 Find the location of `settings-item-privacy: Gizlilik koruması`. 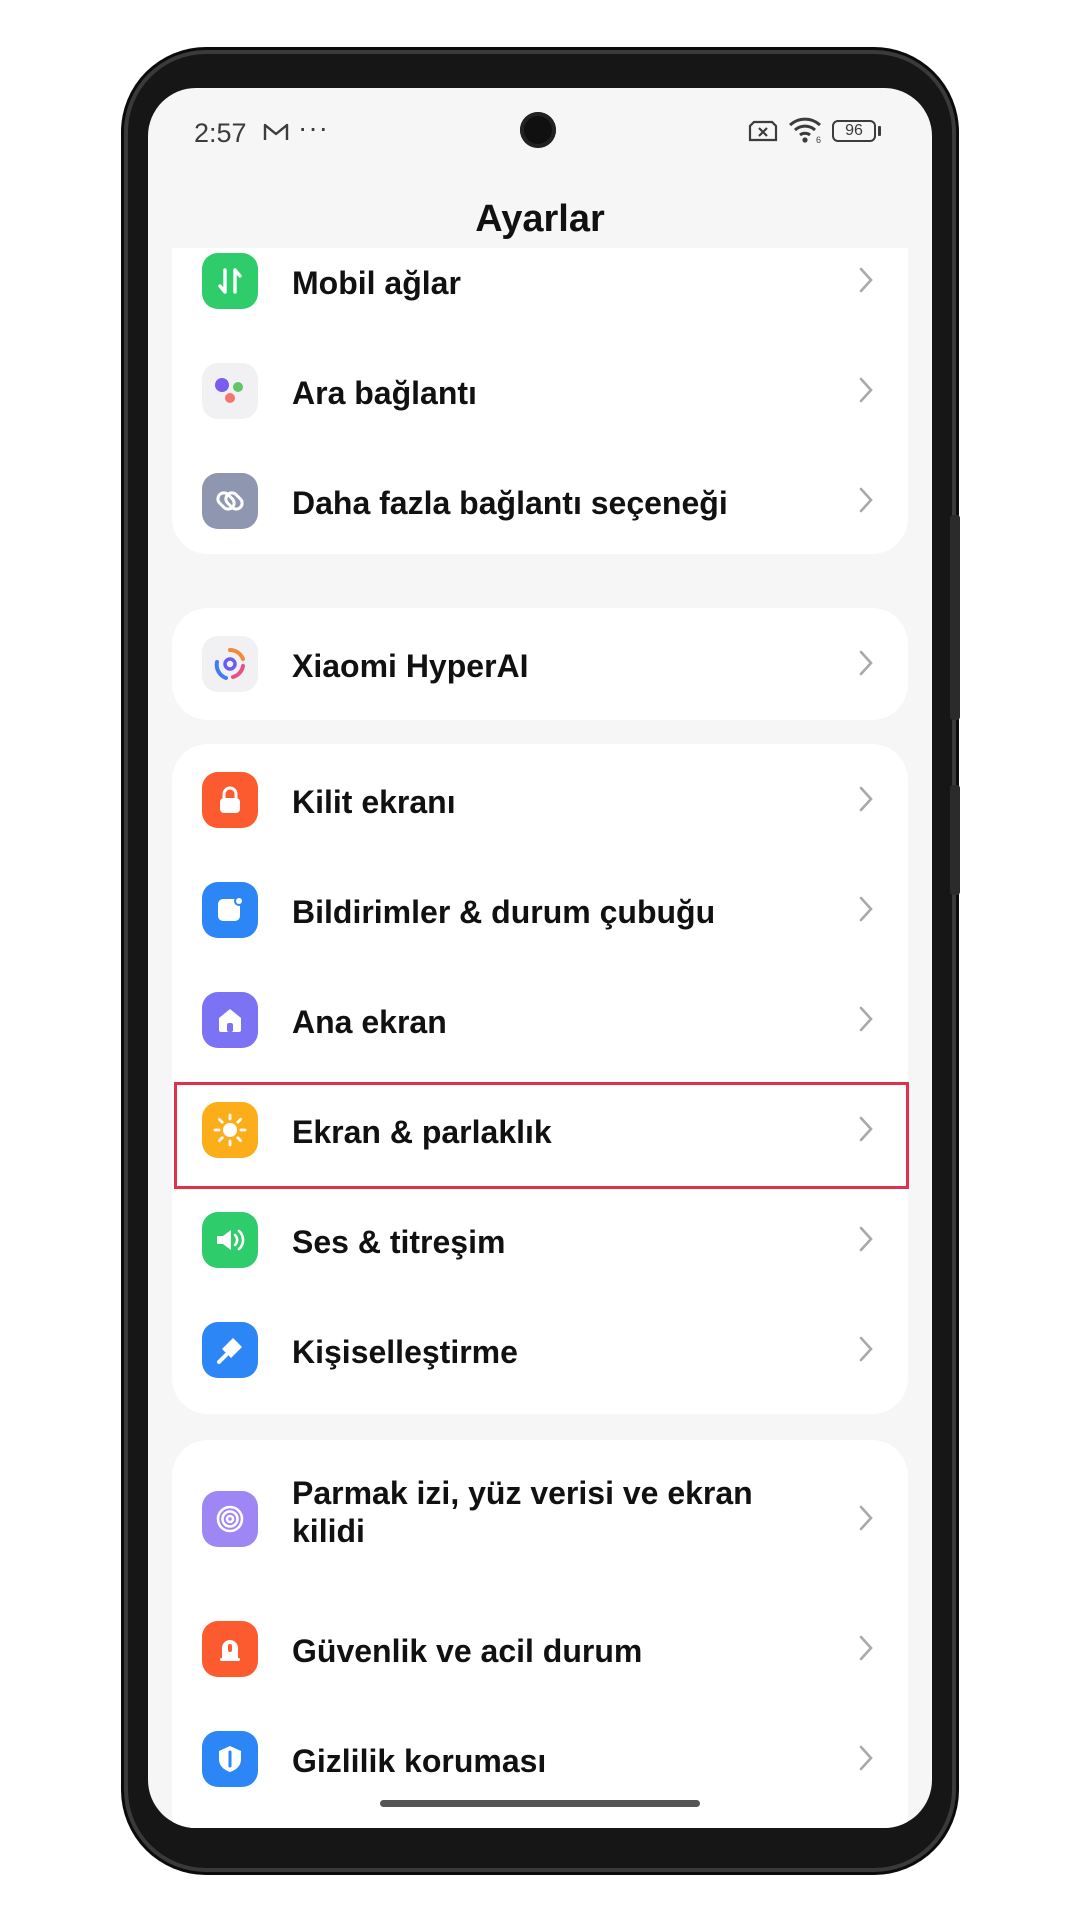

settings-item-privacy: Gizlilik koruması is located at coordinates (540, 1759).